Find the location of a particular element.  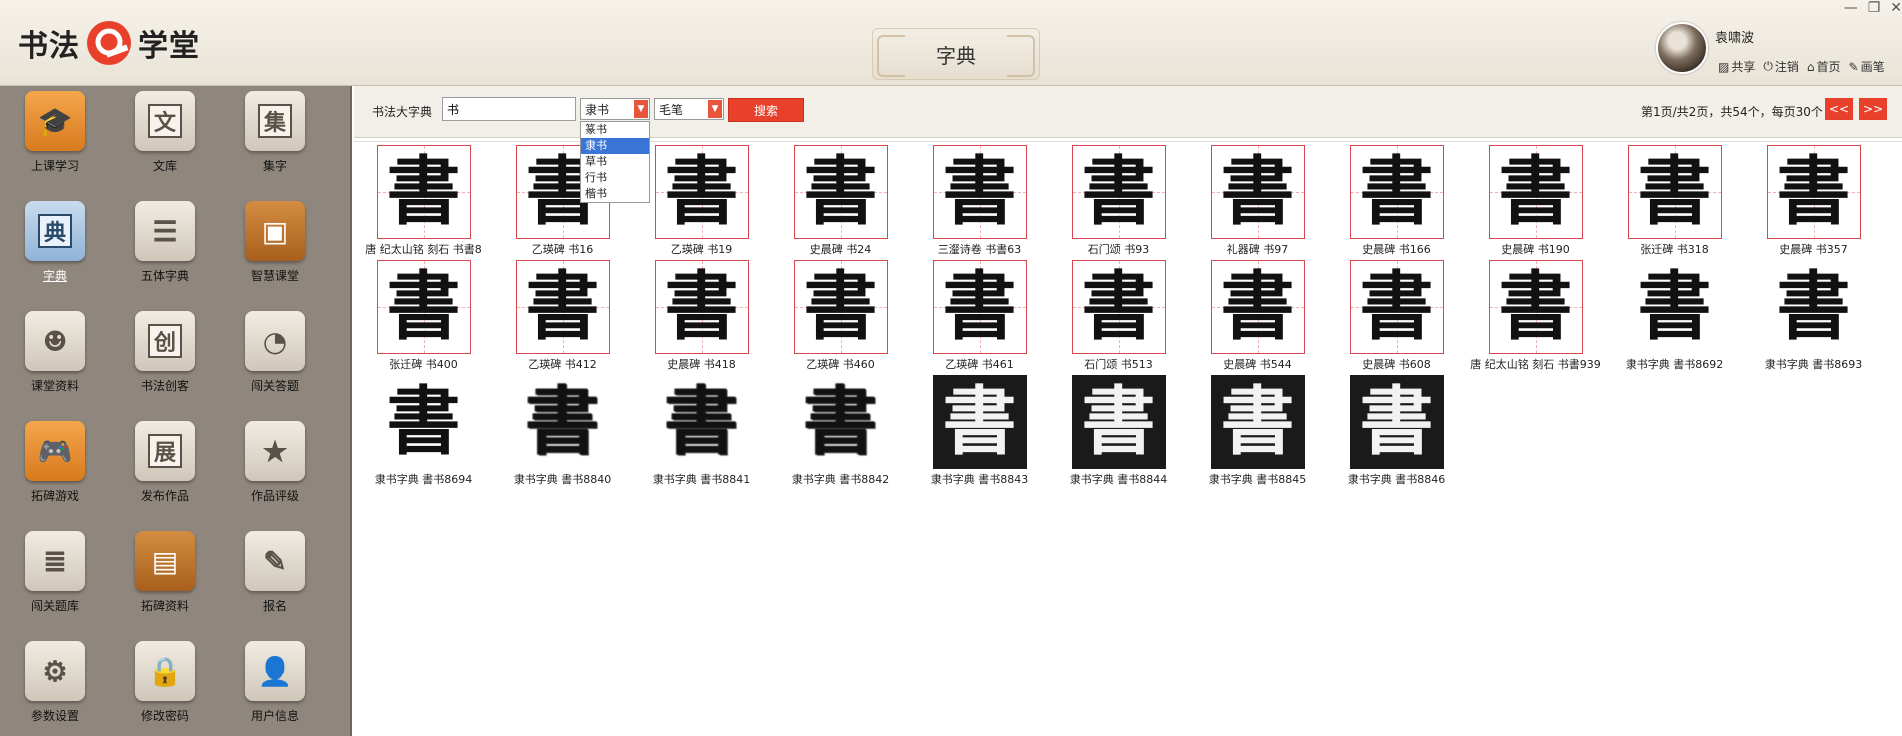

result-card: 書隶书字典 書书8693 is located at coordinates (1813, 329).